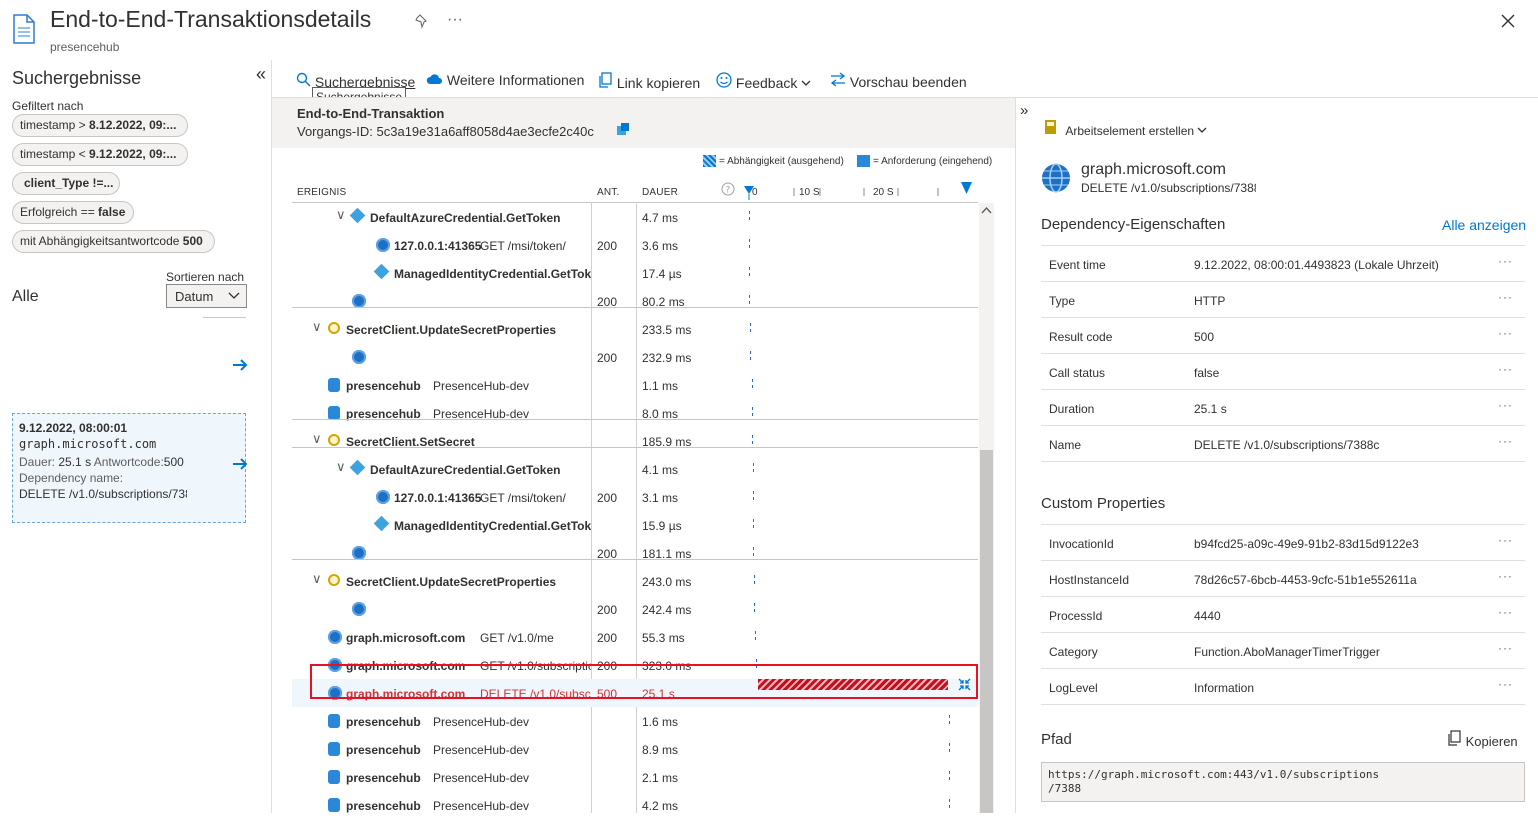 This screenshot has height=819, width=1538. I want to click on copy-link-button: Link kopieren, so click(649, 81).